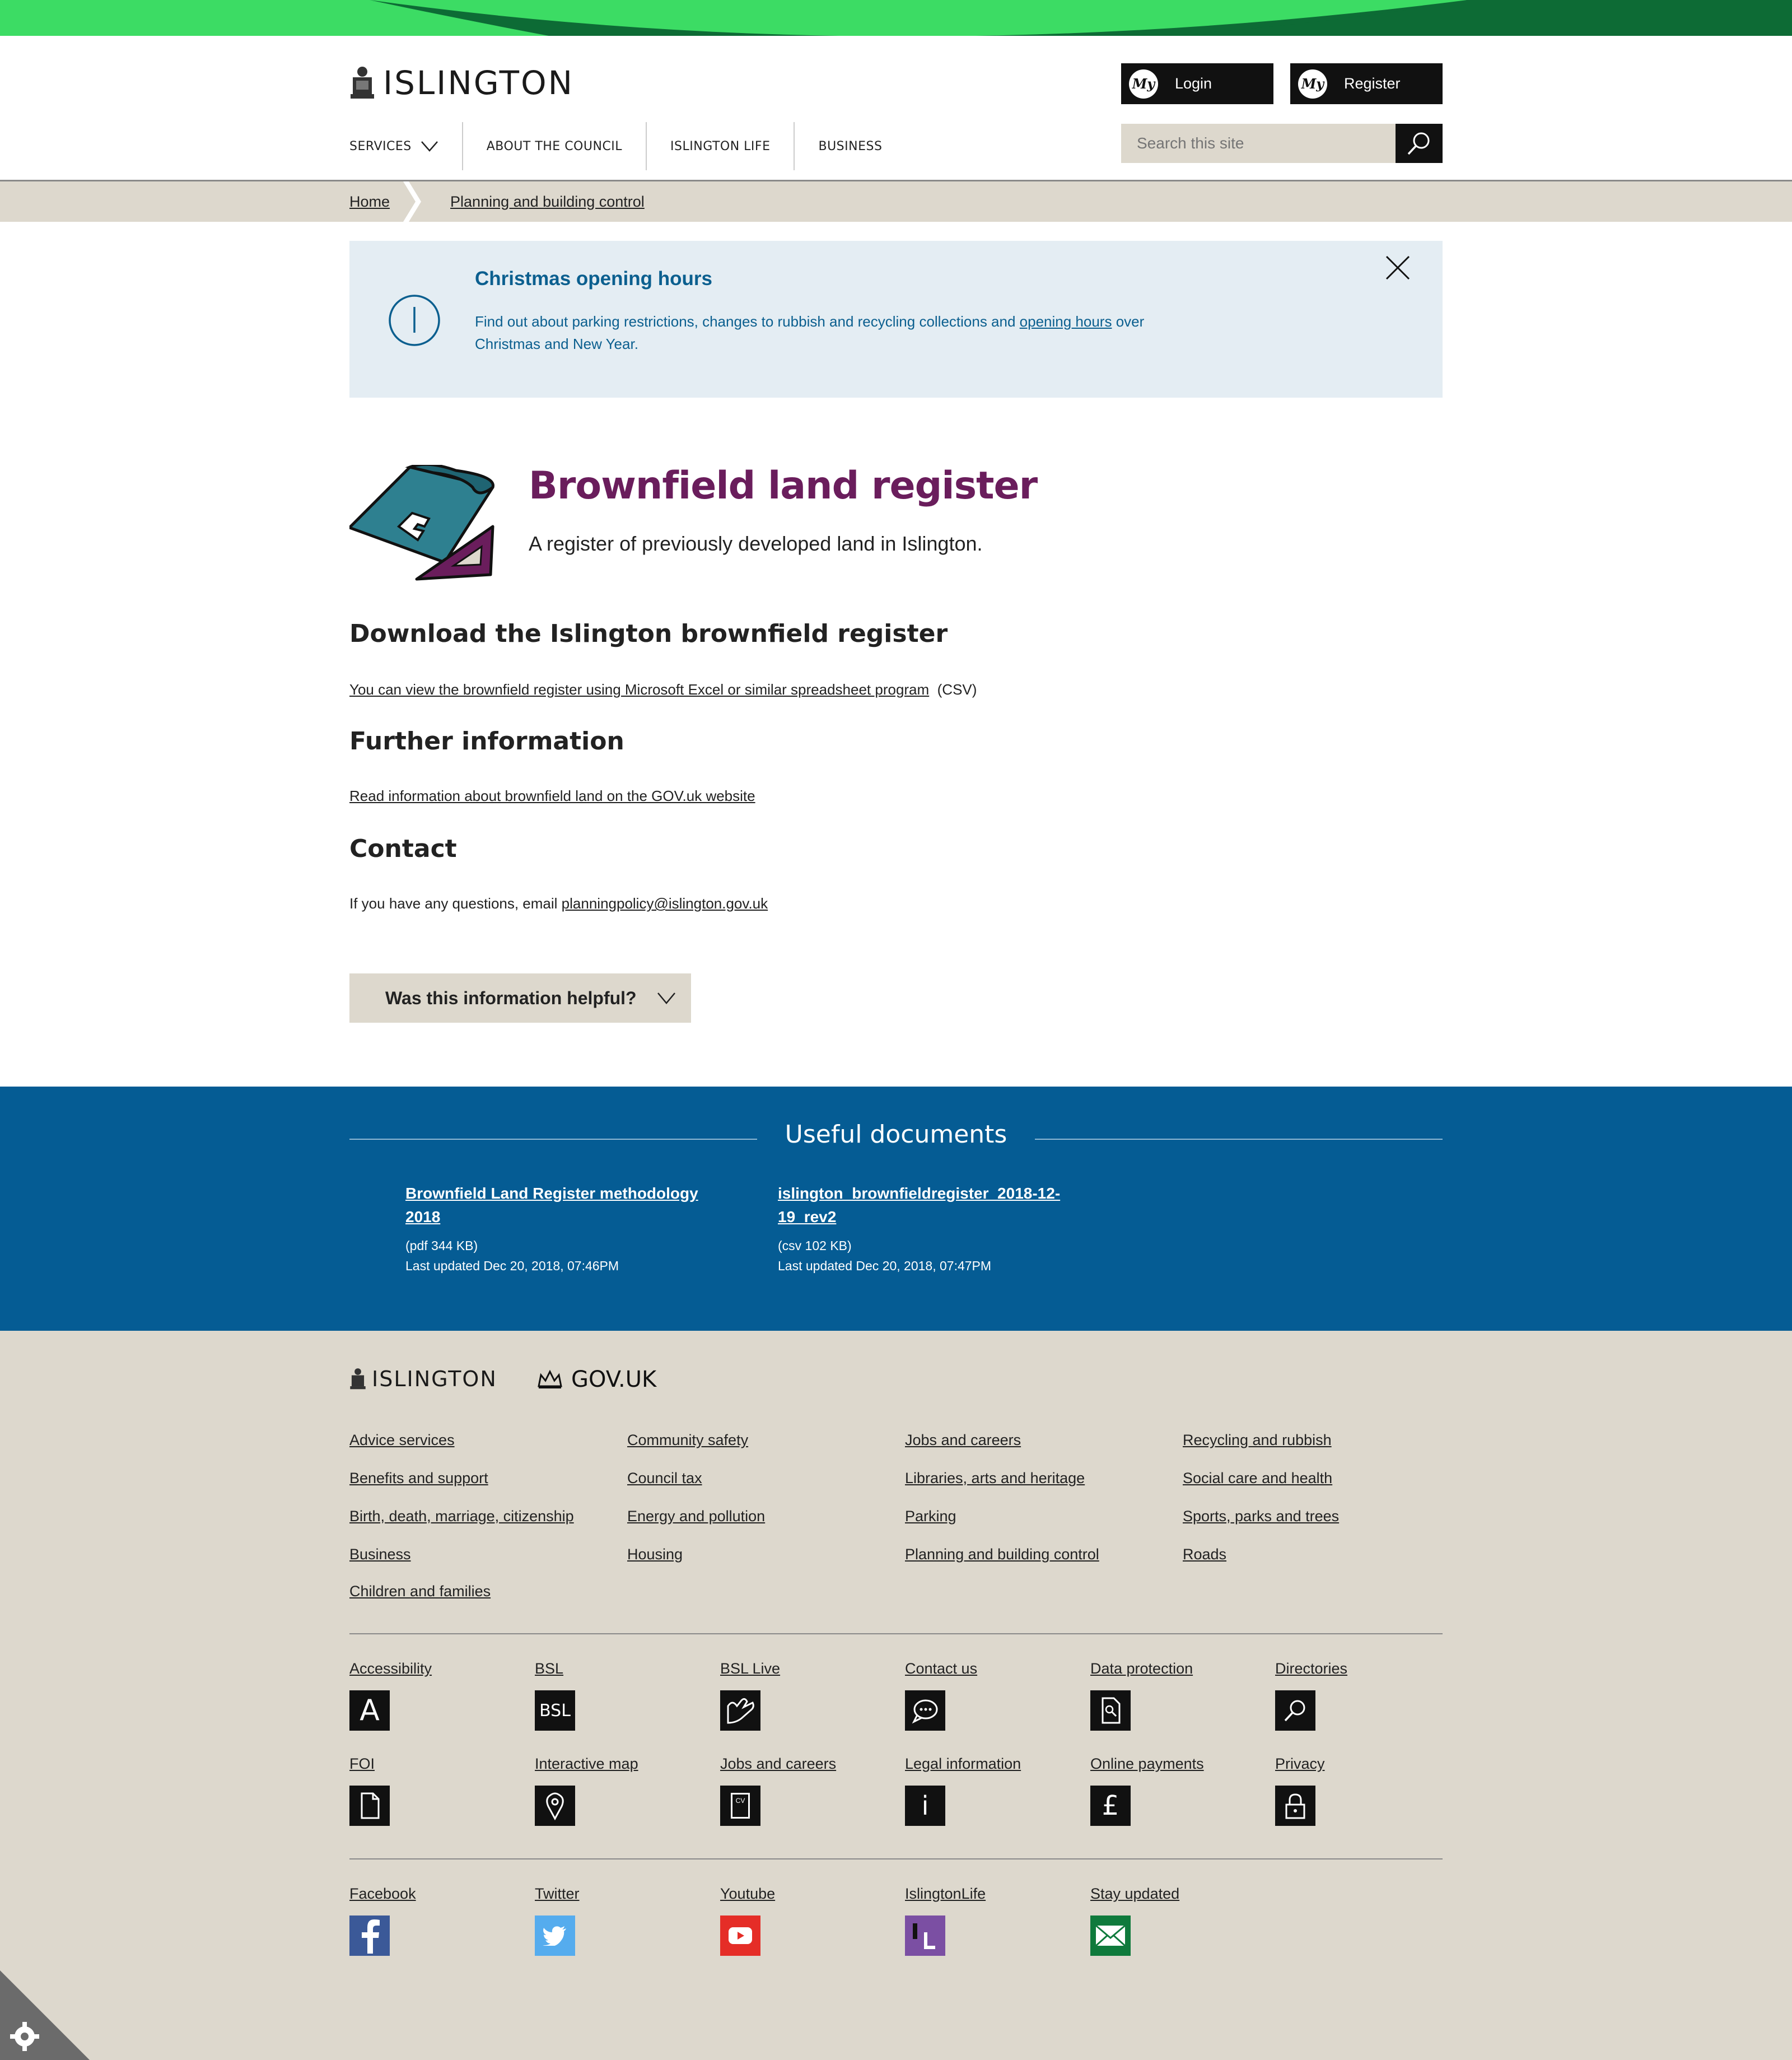 This screenshot has width=1792, height=2060. Describe the element at coordinates (1257, 1440) in the screenshot. I see `footer-link: Recycling and rubbish` at that location.